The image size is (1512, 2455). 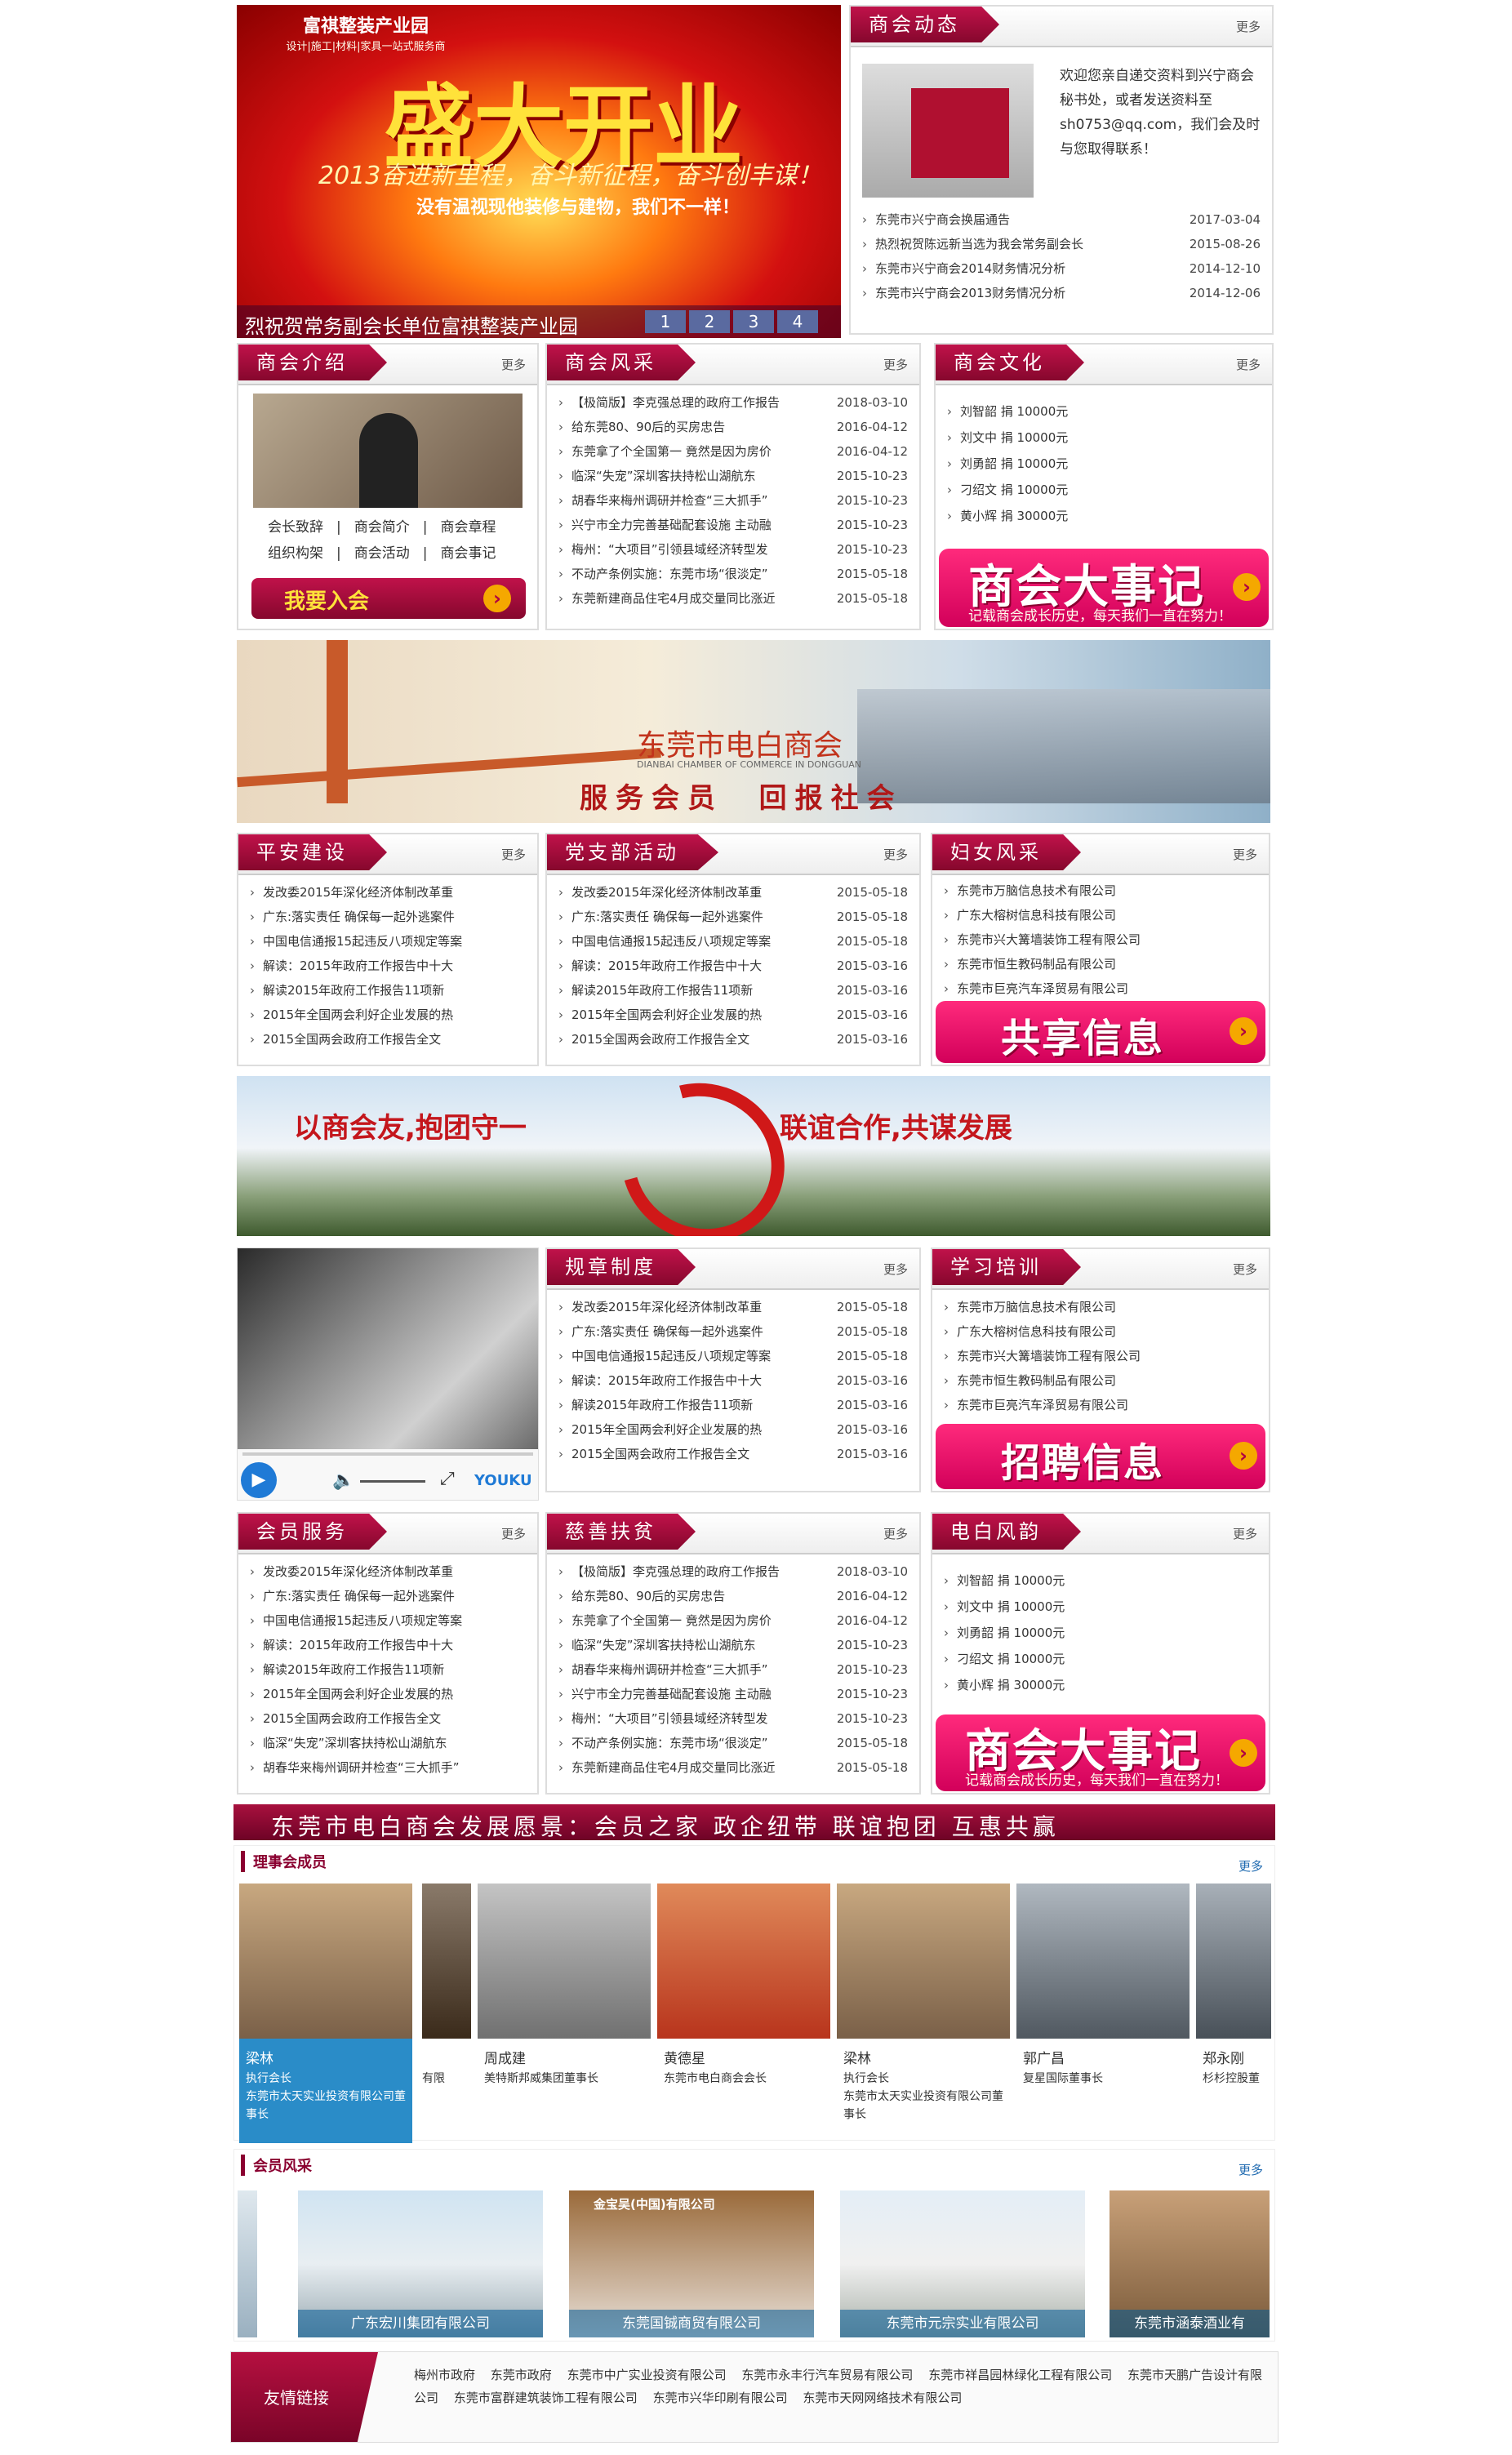 I want to click on training-more: 更多, so click(x=1245, y=1269).